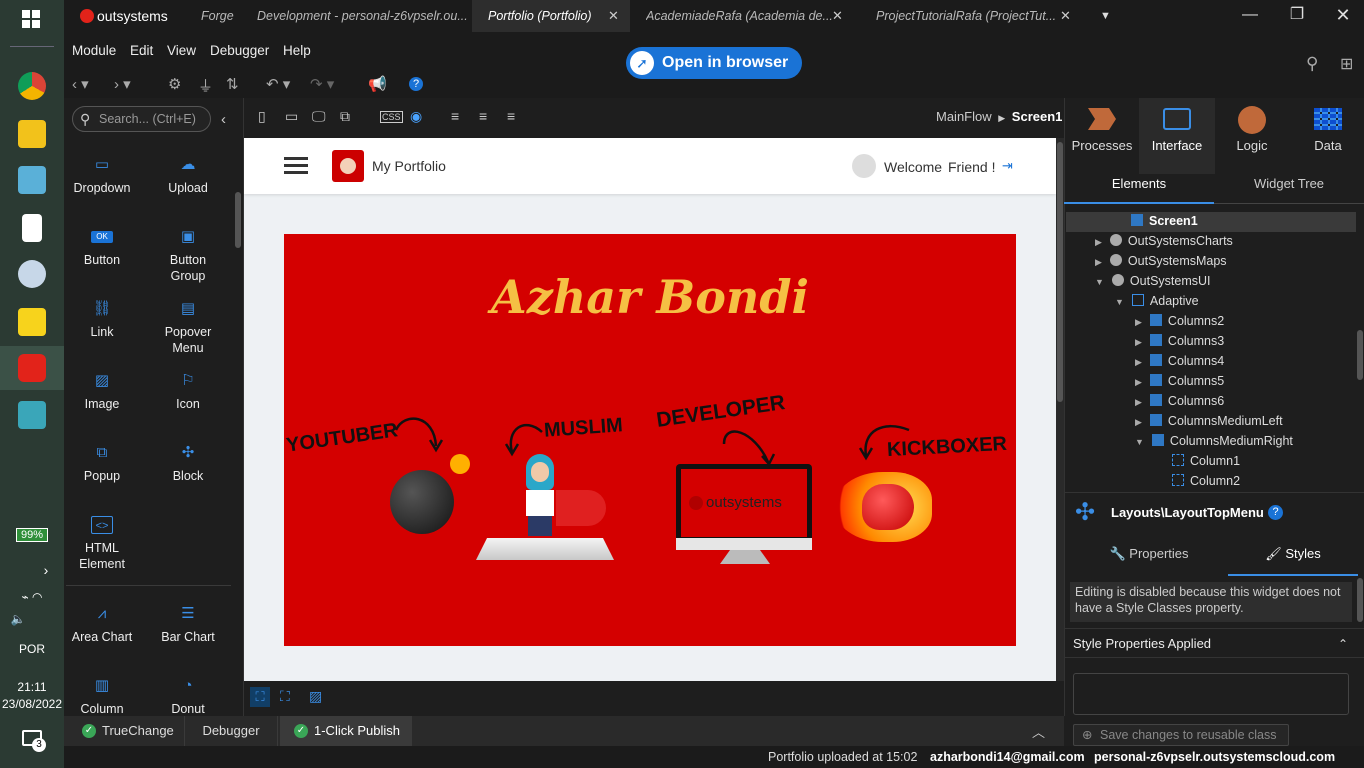 Image resolution: width=1364 pixels, height=768 pixels. I want to click on sticky-notes-icon, so click(32, 322).